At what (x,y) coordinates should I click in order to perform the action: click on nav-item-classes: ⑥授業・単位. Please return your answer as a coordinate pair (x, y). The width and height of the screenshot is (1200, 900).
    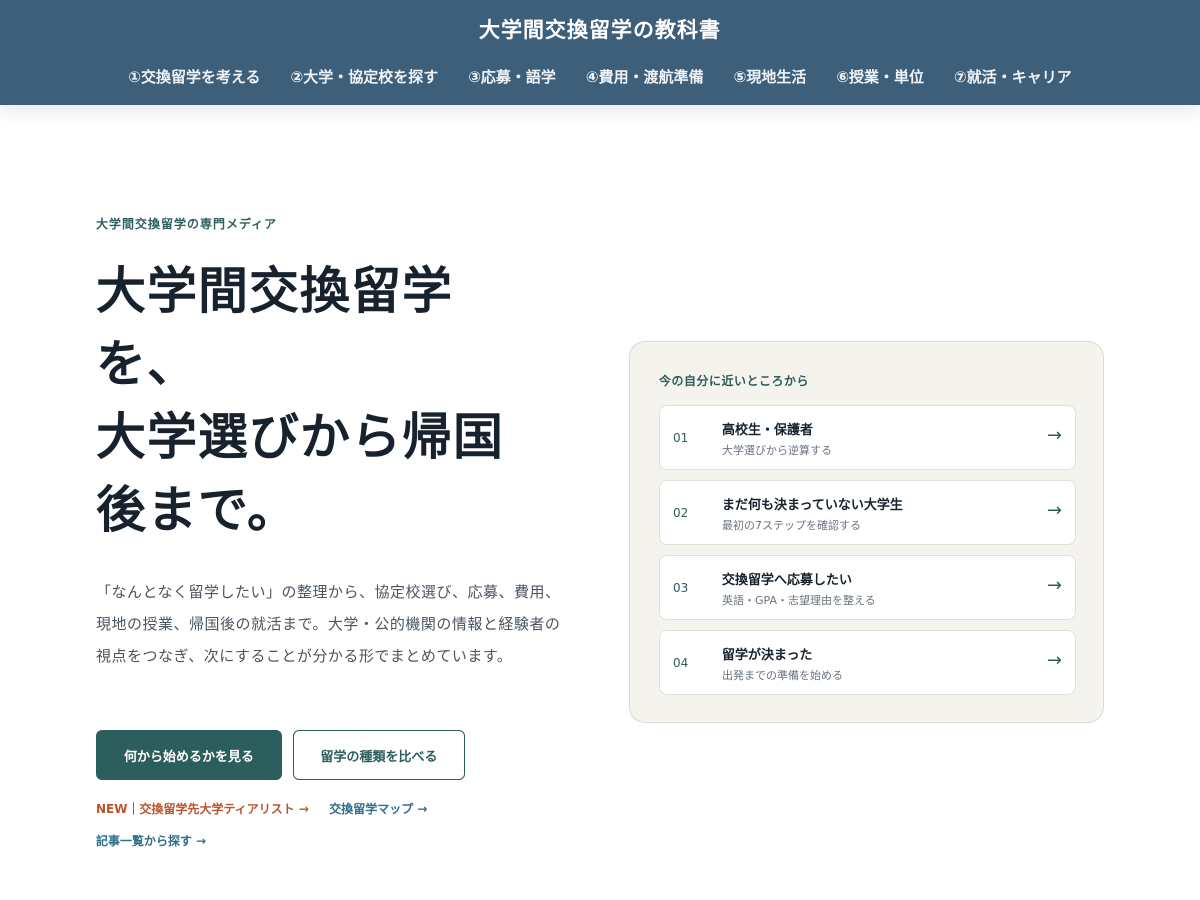
    Looking at the image, I should click on (880, 76).